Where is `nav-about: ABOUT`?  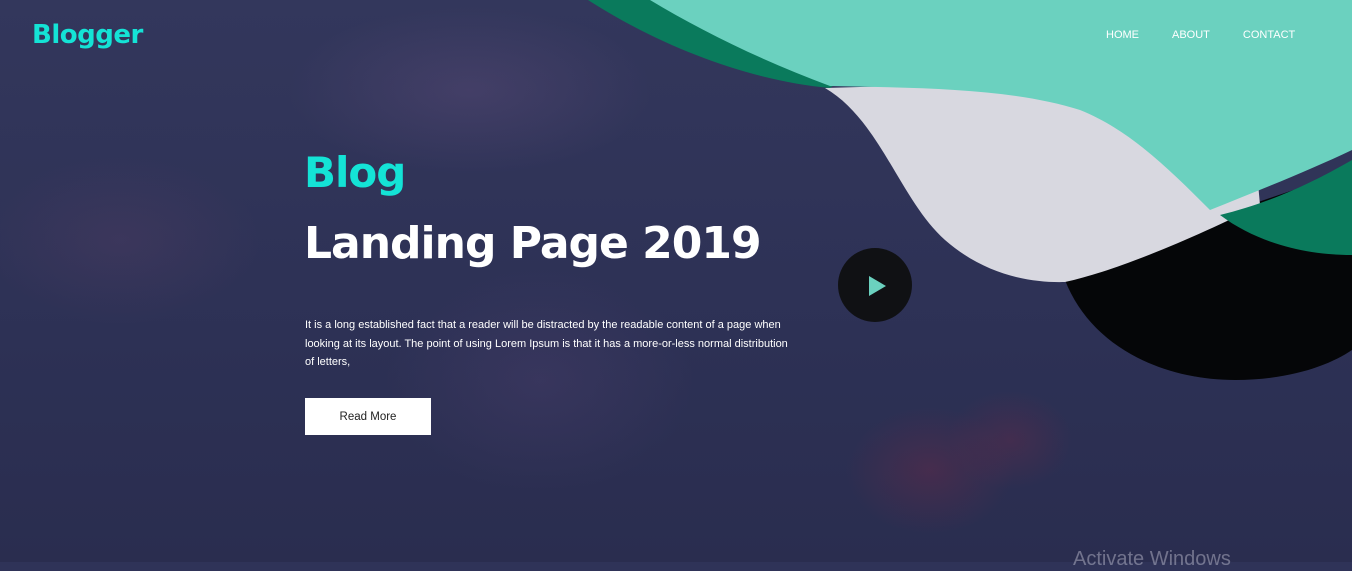
nav-about: ABOUT is located at coordinates (1191, 35).